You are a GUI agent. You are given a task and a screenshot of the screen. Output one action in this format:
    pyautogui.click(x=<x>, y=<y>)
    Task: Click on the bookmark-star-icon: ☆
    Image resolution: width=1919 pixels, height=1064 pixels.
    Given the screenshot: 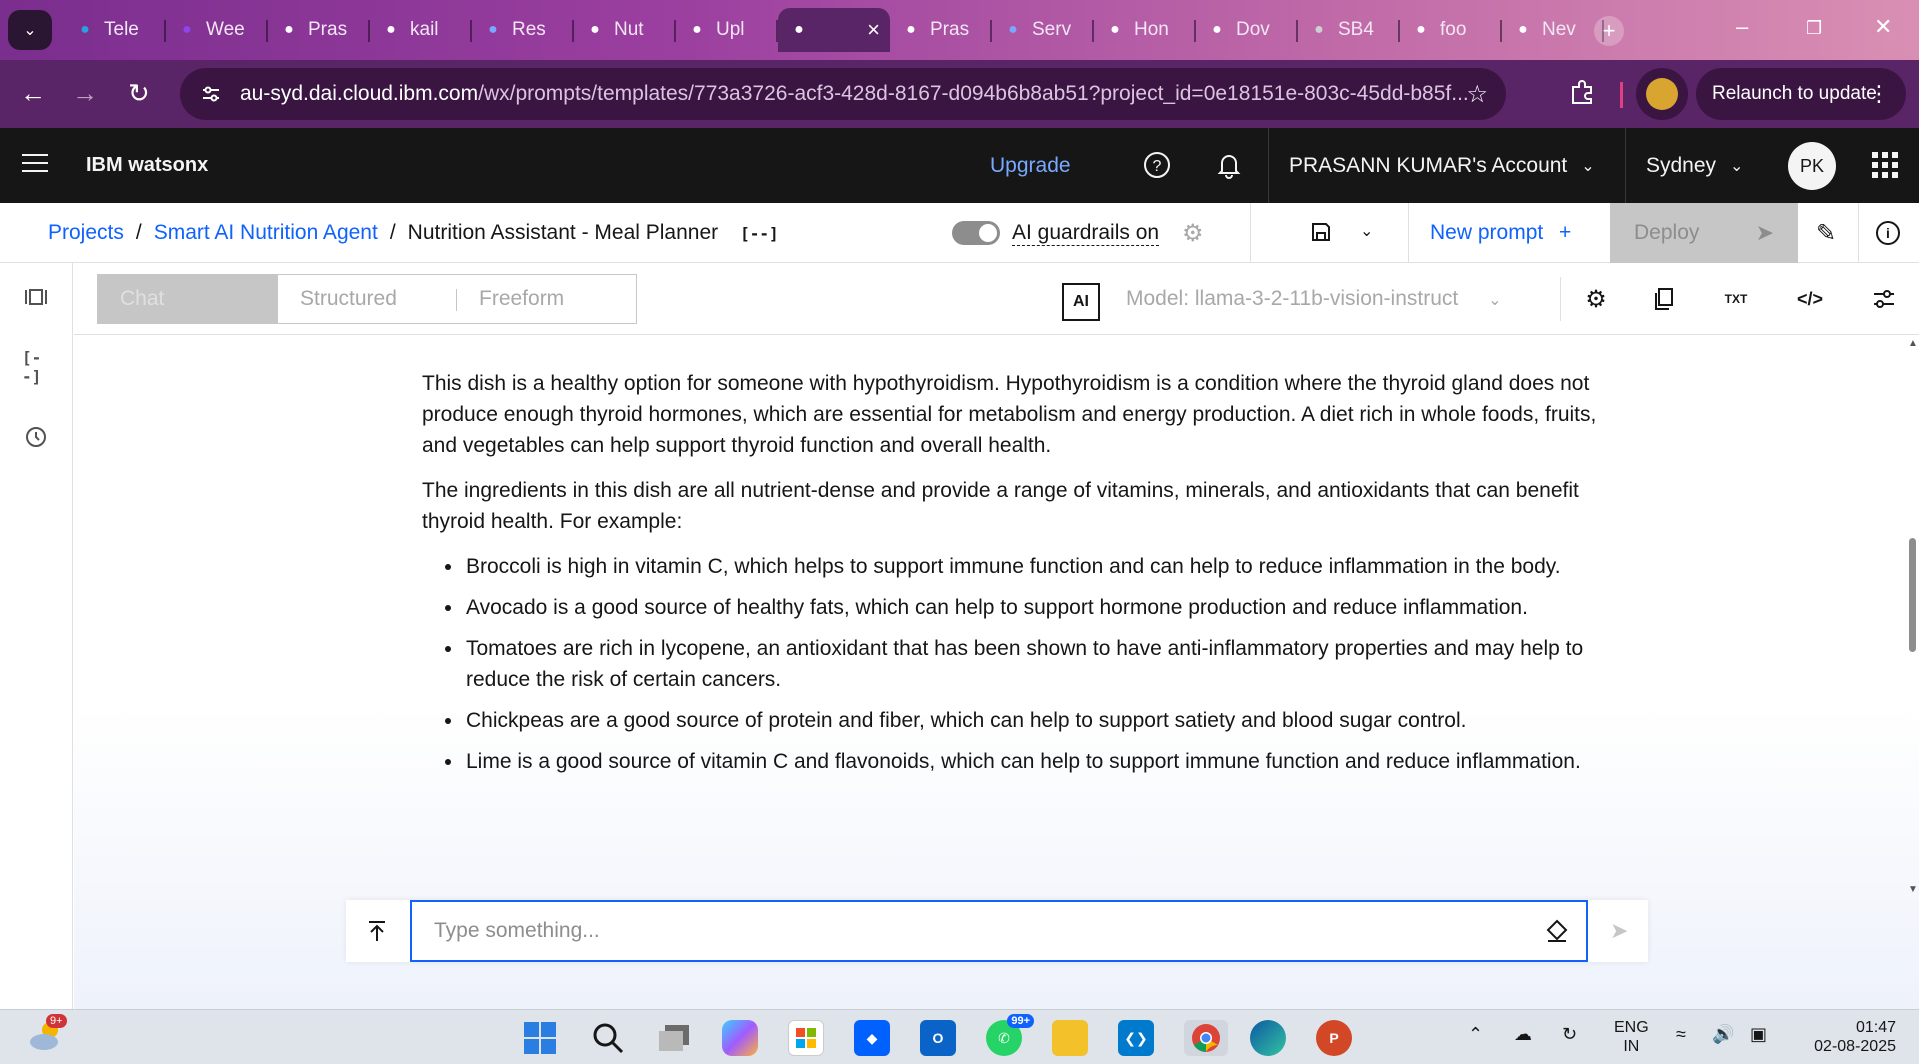 What is the action you would take?
    pyautogui.click(x=1477, y=94)
    